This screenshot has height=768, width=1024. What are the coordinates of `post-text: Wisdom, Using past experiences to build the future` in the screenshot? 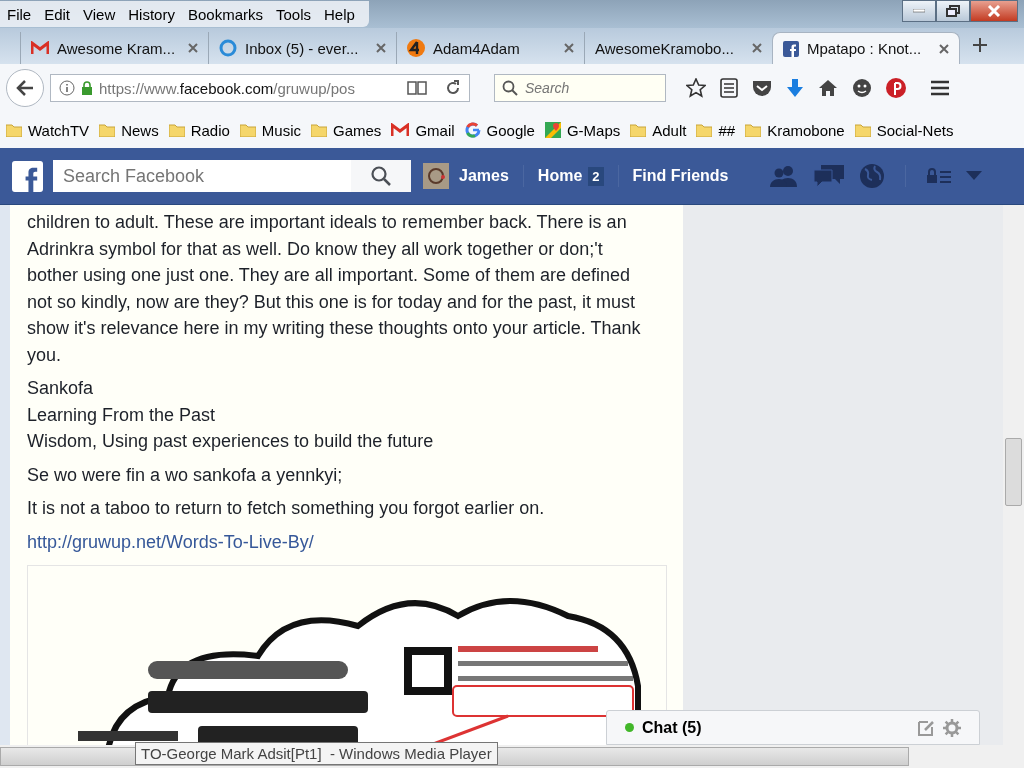 It's located at (231, 441).